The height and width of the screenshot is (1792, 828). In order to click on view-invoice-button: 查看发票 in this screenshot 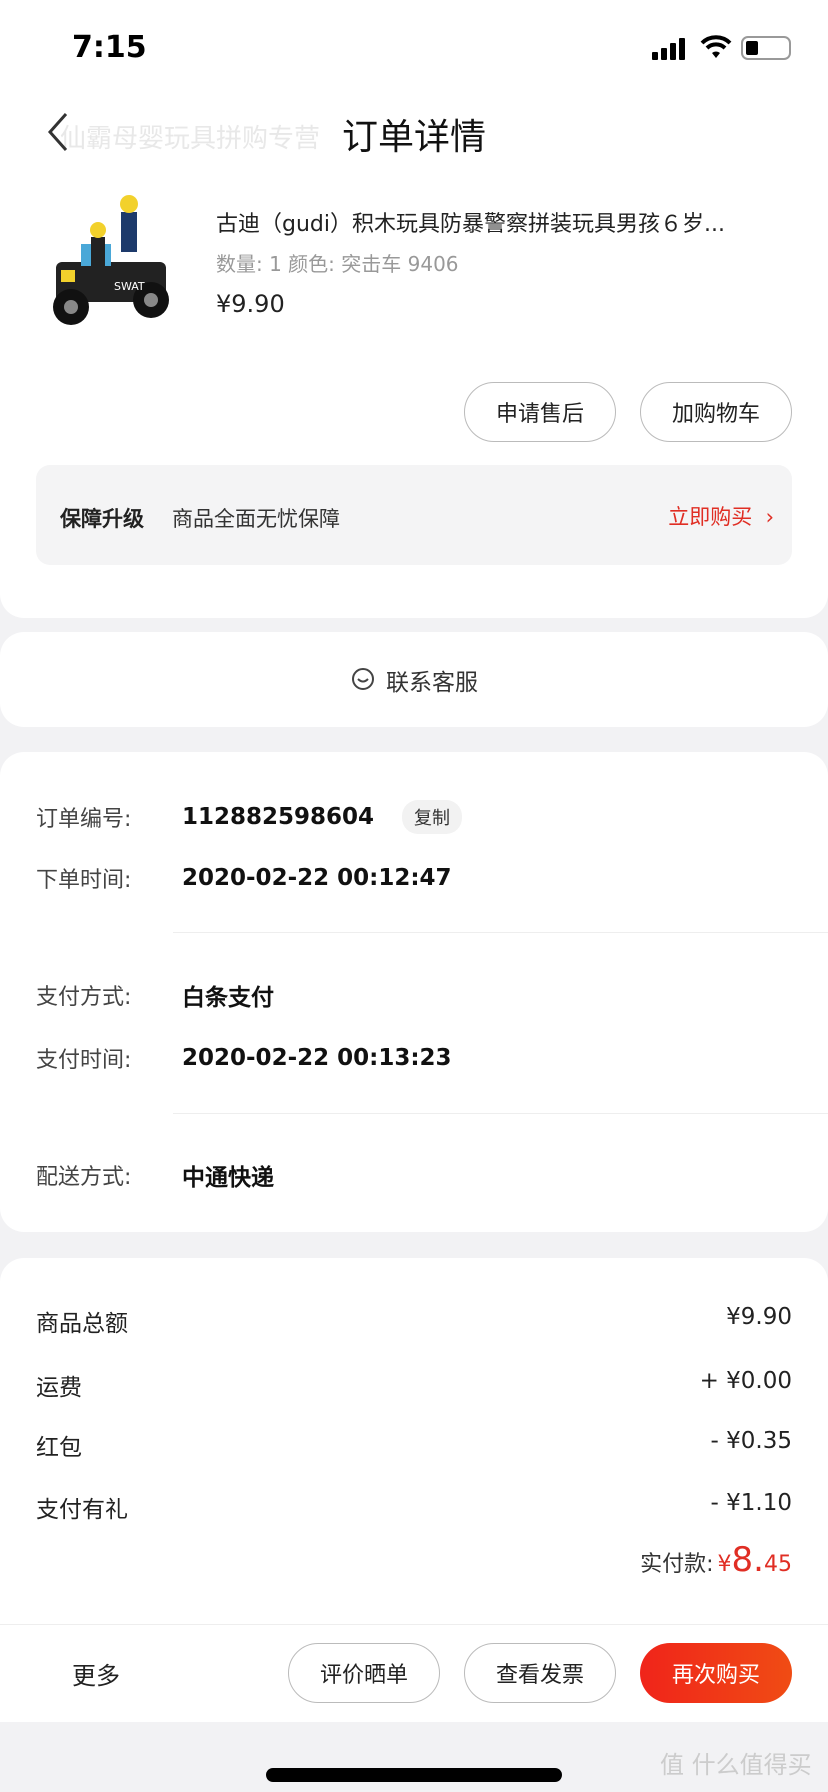, I will do `click(540, 1673)`.